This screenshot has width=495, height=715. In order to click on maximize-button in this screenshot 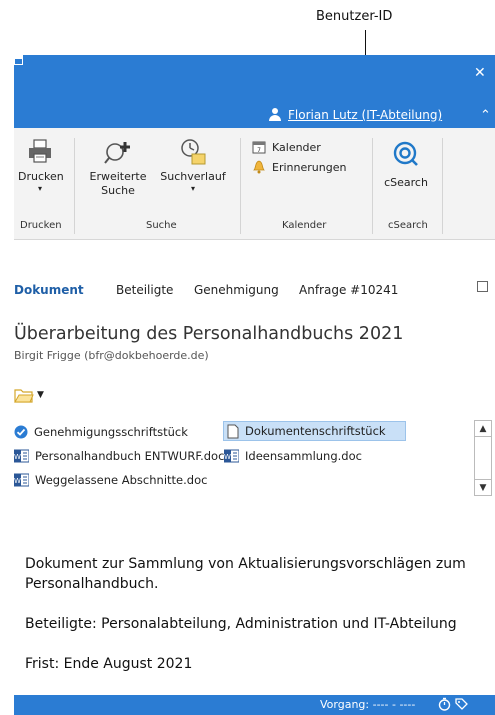, I will do `click(18, 61)`.